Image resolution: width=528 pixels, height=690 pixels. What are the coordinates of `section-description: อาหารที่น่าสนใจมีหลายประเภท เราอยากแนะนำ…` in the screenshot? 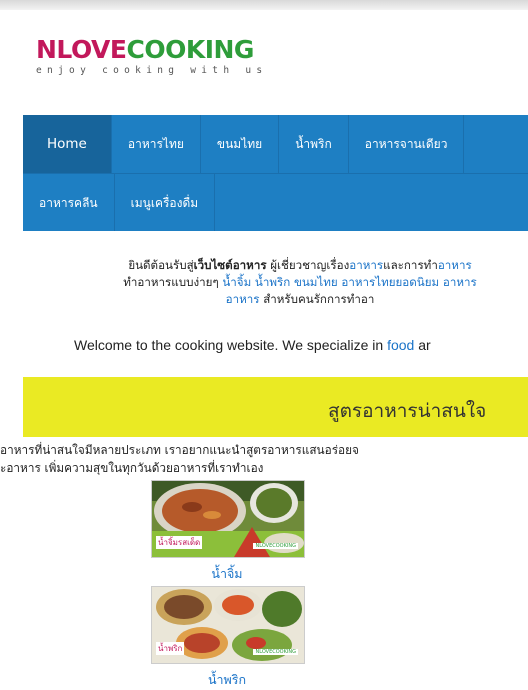 It's located at (264, 459).